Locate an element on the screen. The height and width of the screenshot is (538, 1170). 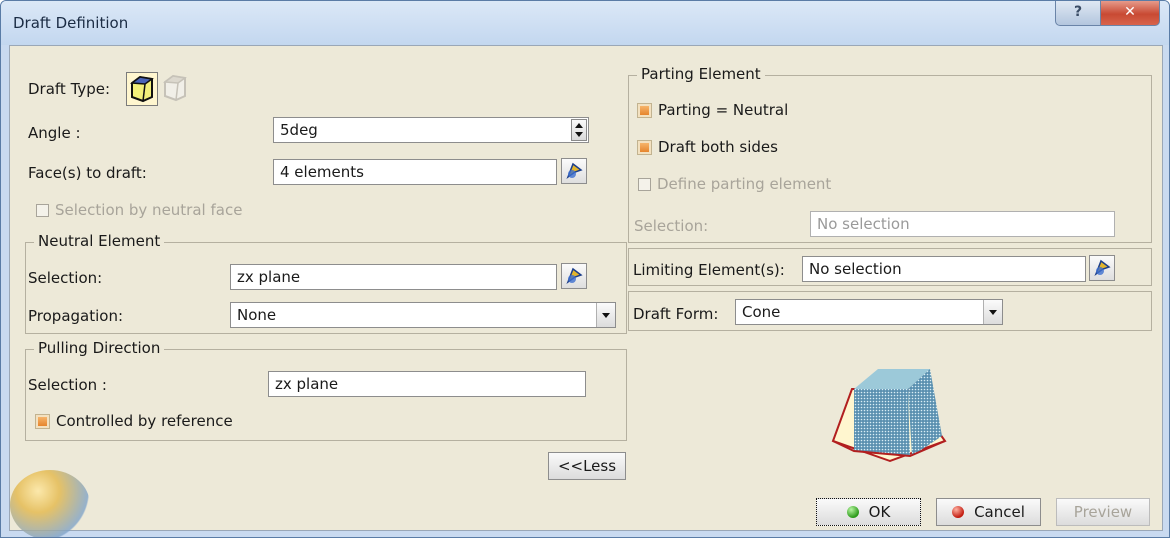
faces-picker-button is located at coordinates (574, 171).